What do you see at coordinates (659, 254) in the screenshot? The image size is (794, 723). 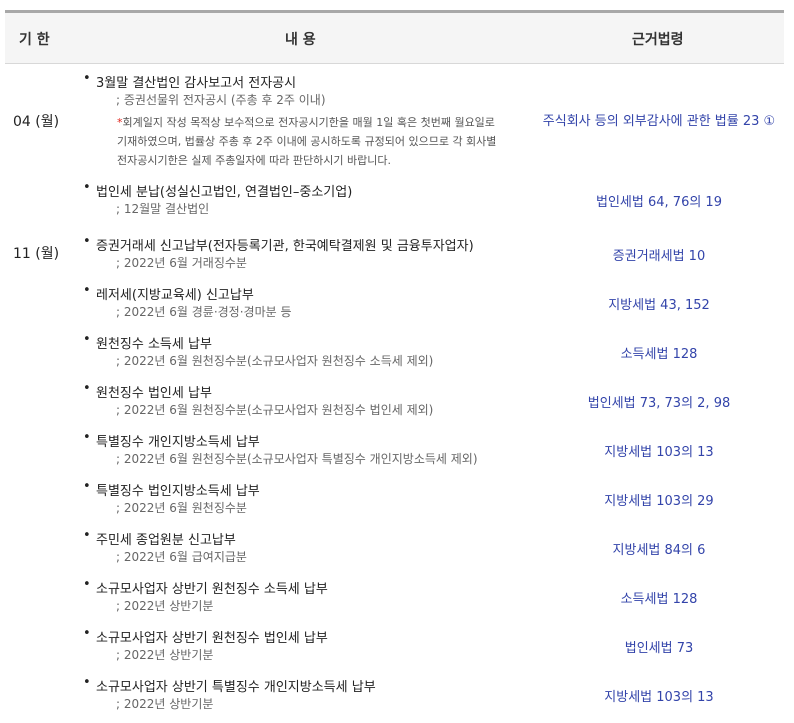 I see `law-reference-link: 증권거래세법 10` at bounding box center [659, 254].